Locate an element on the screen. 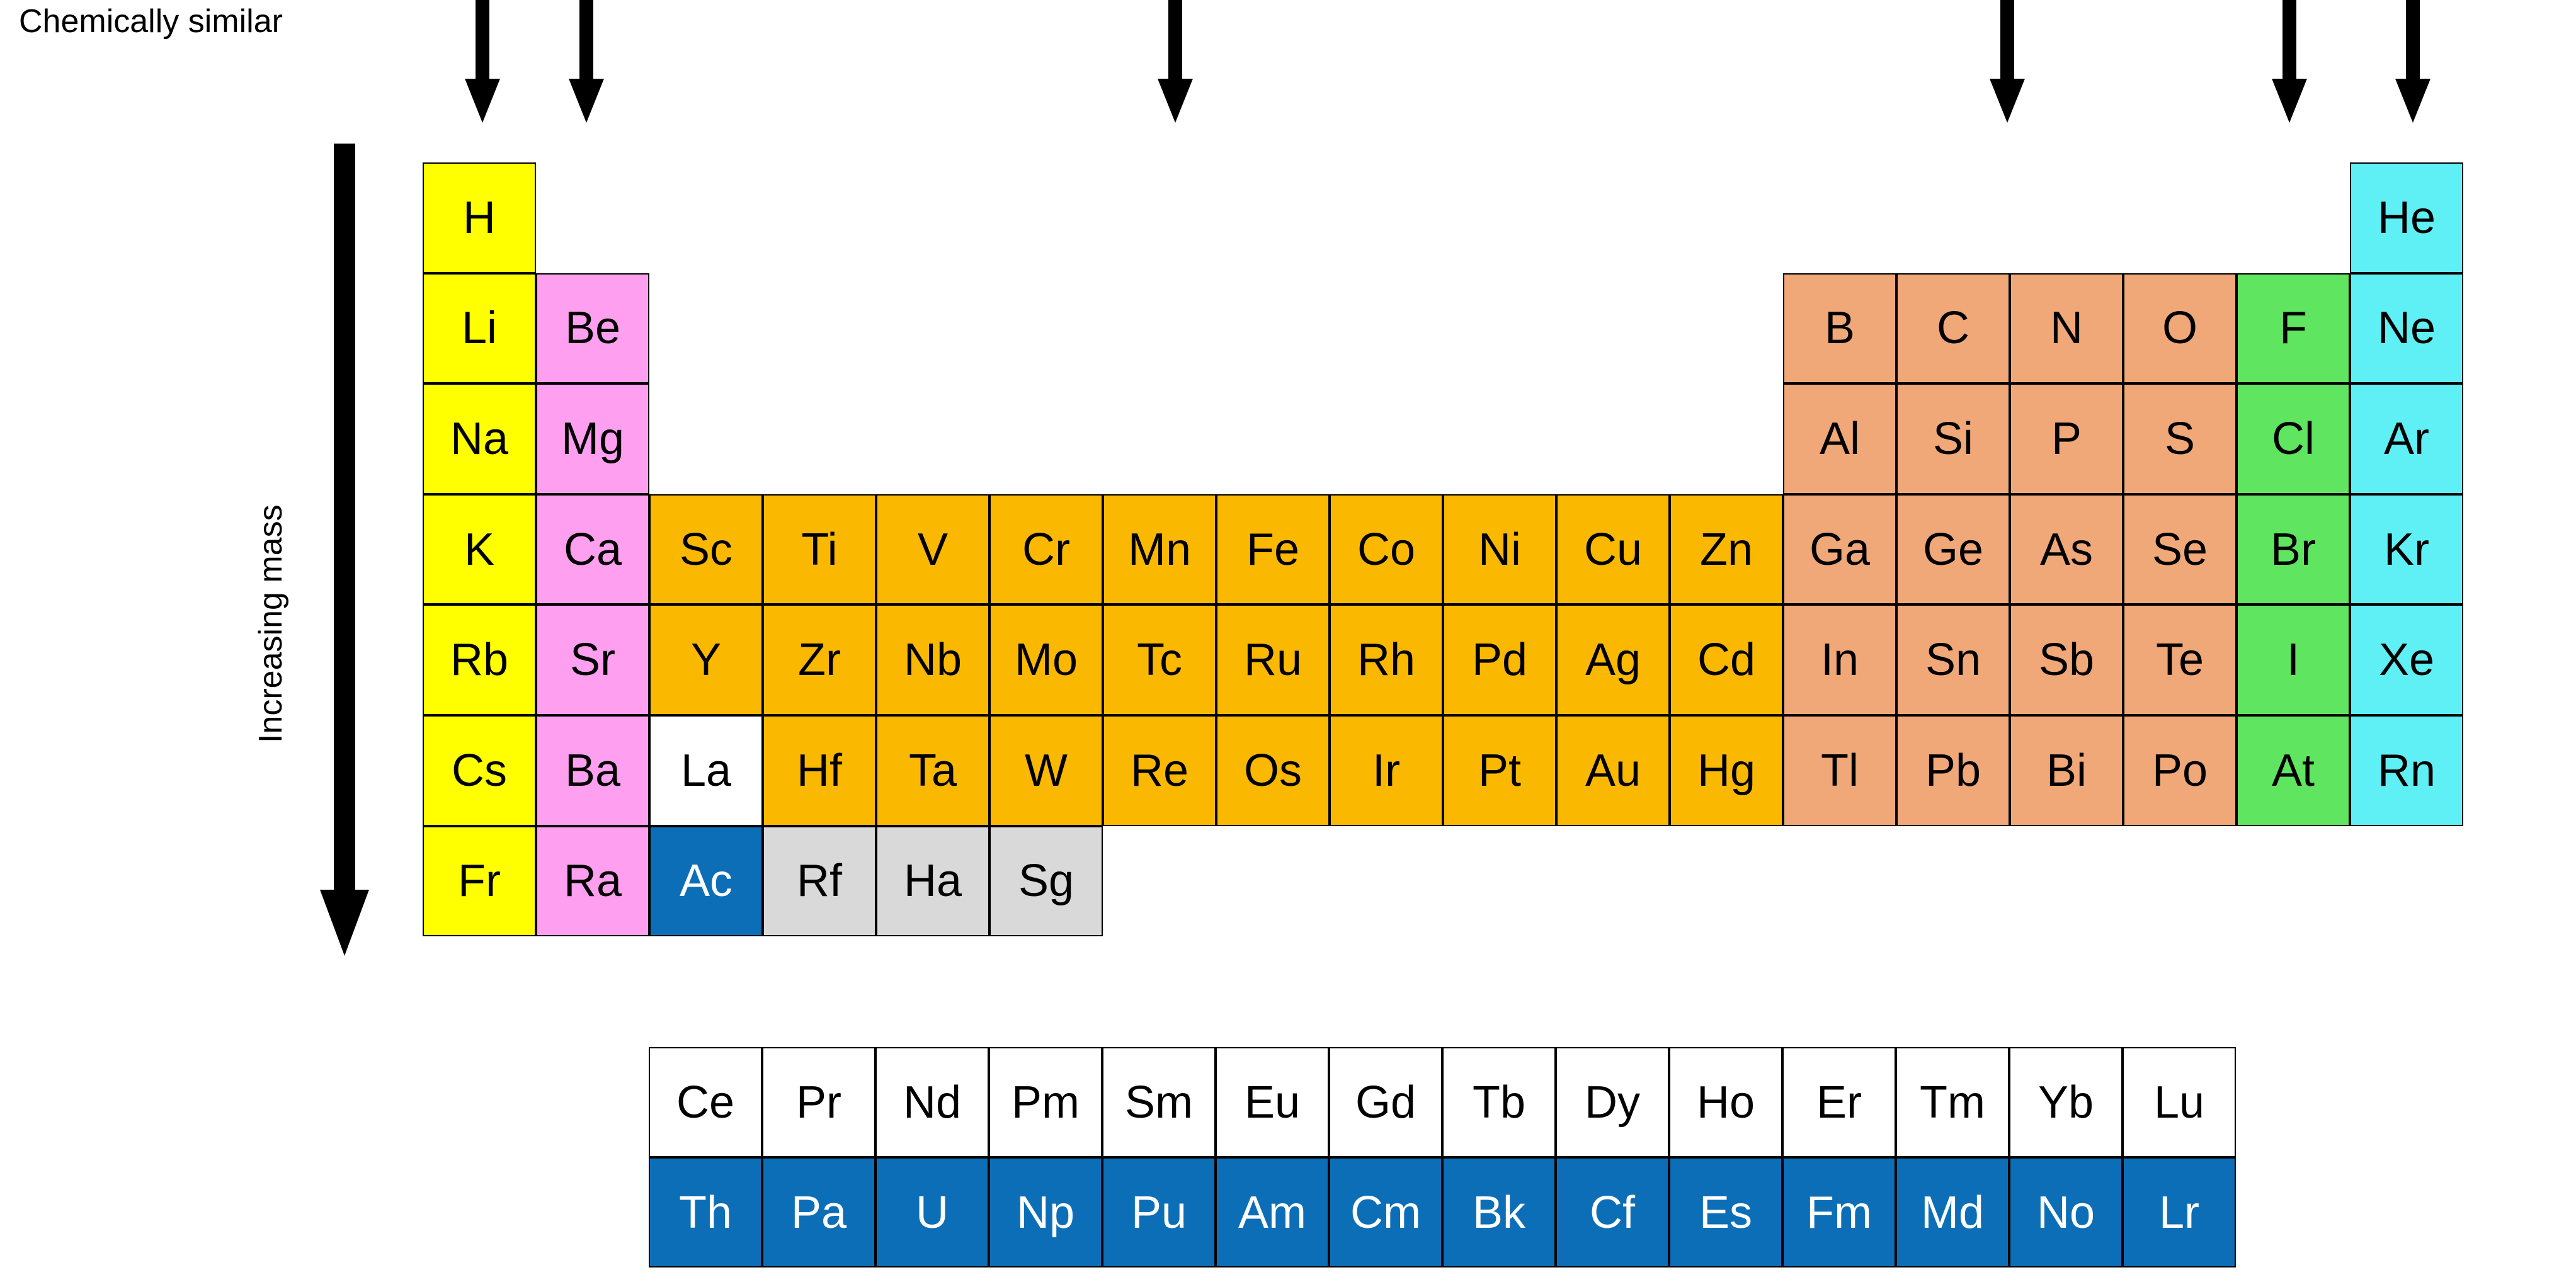 The image size is (2576, 1287). element-cell-ge: Ge is located at coordinates (1953, 549).